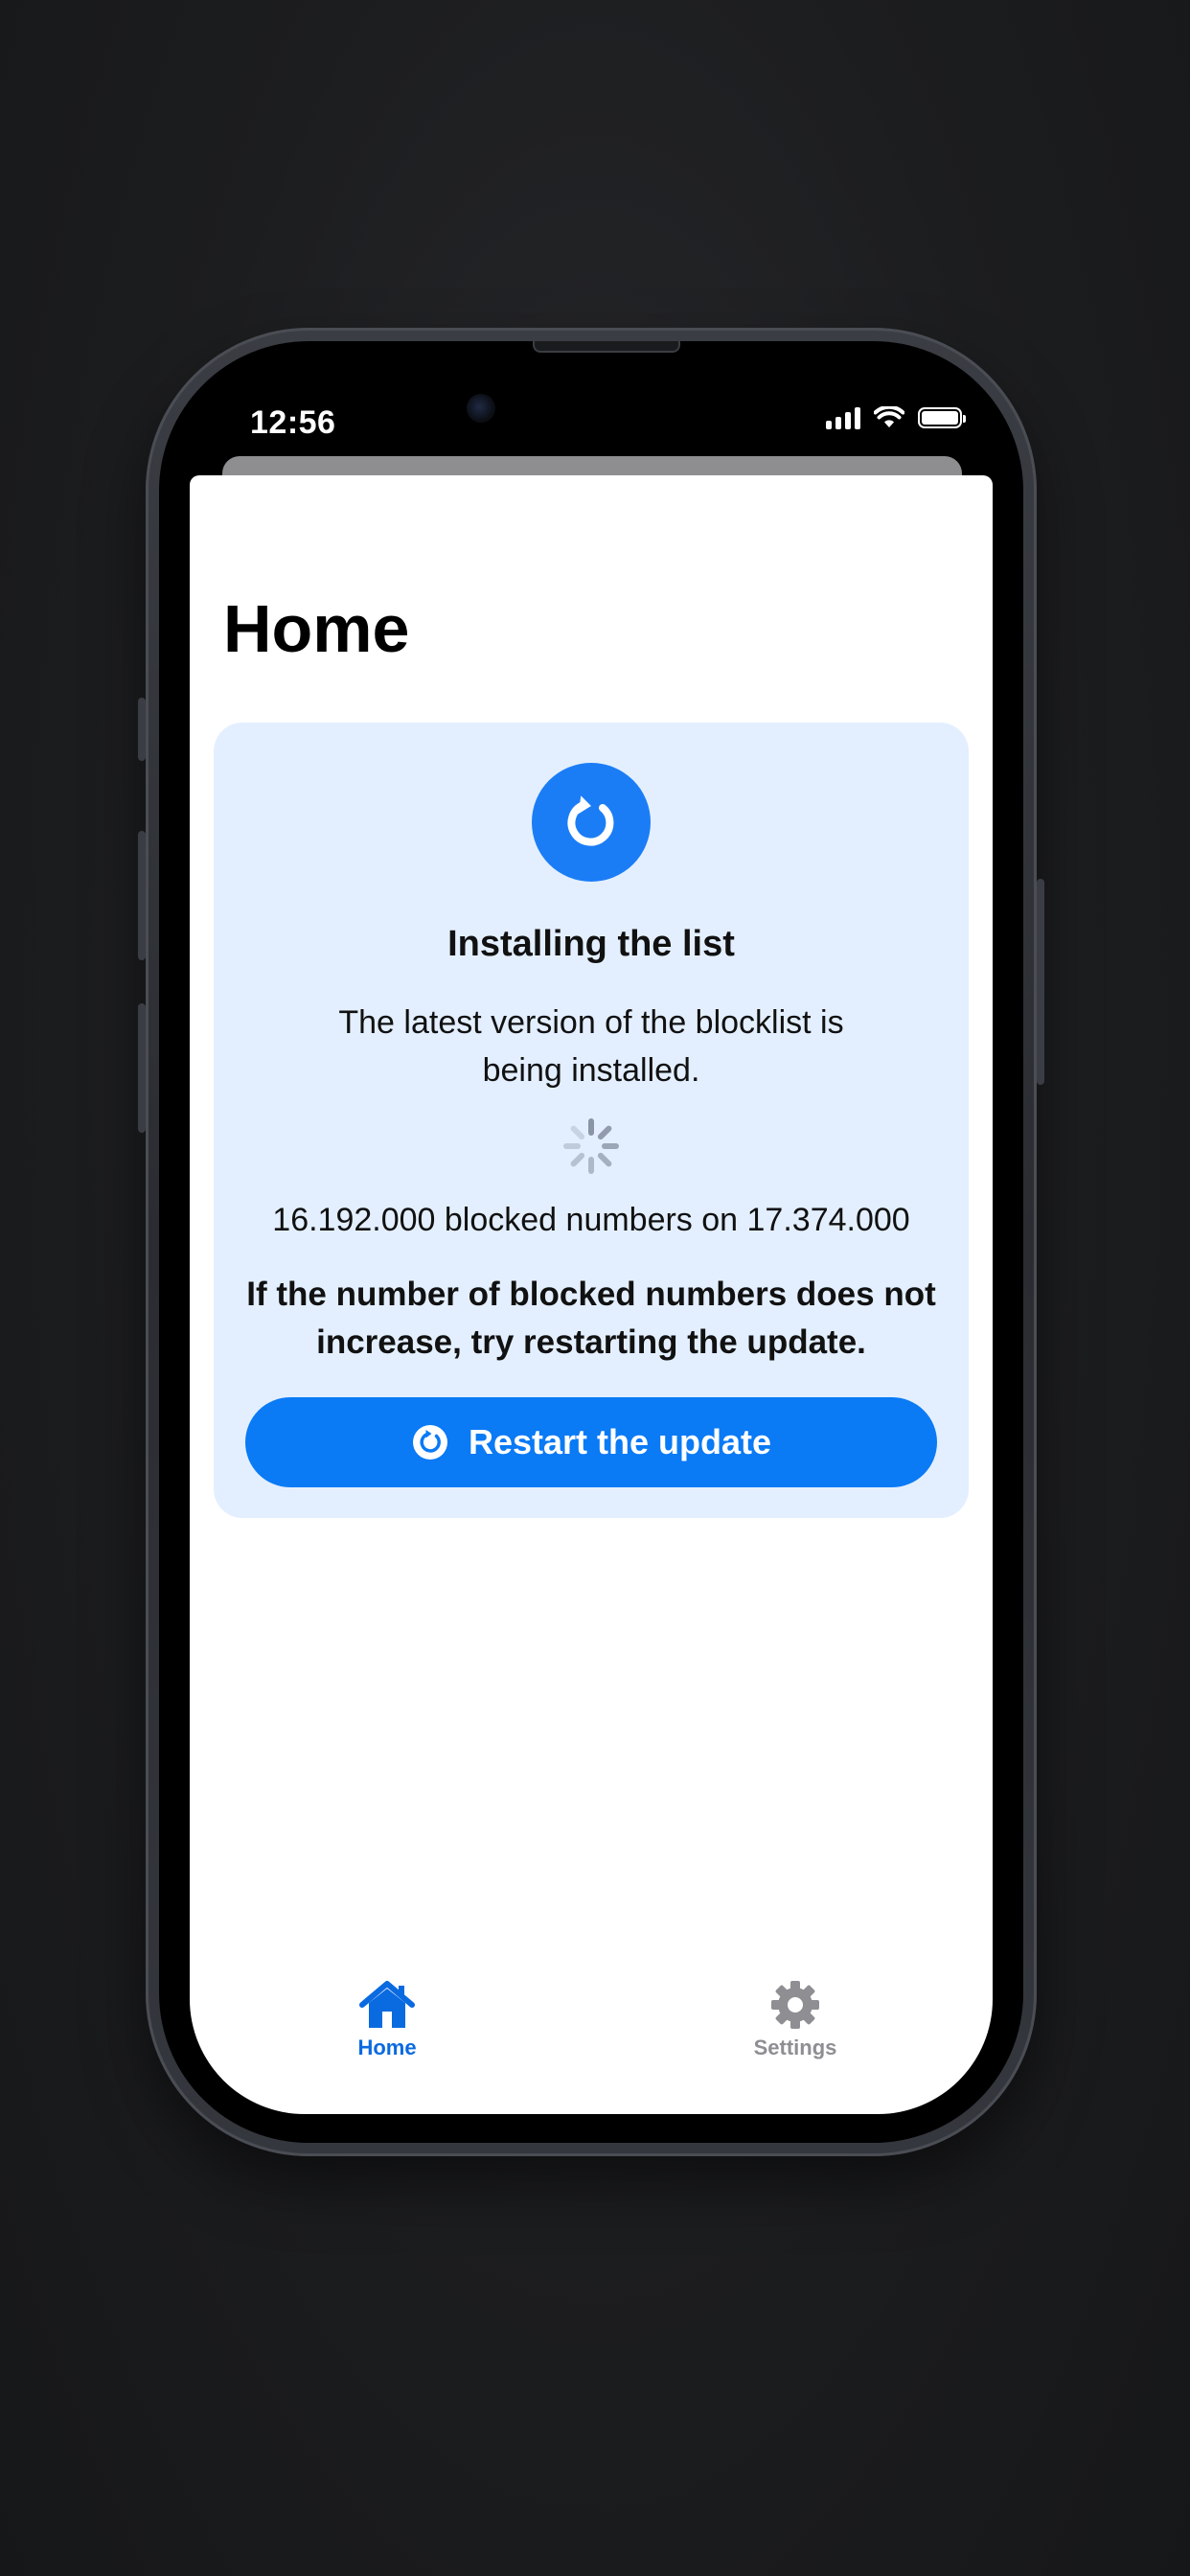  I want to click on house-icon, so click(387, 2004).